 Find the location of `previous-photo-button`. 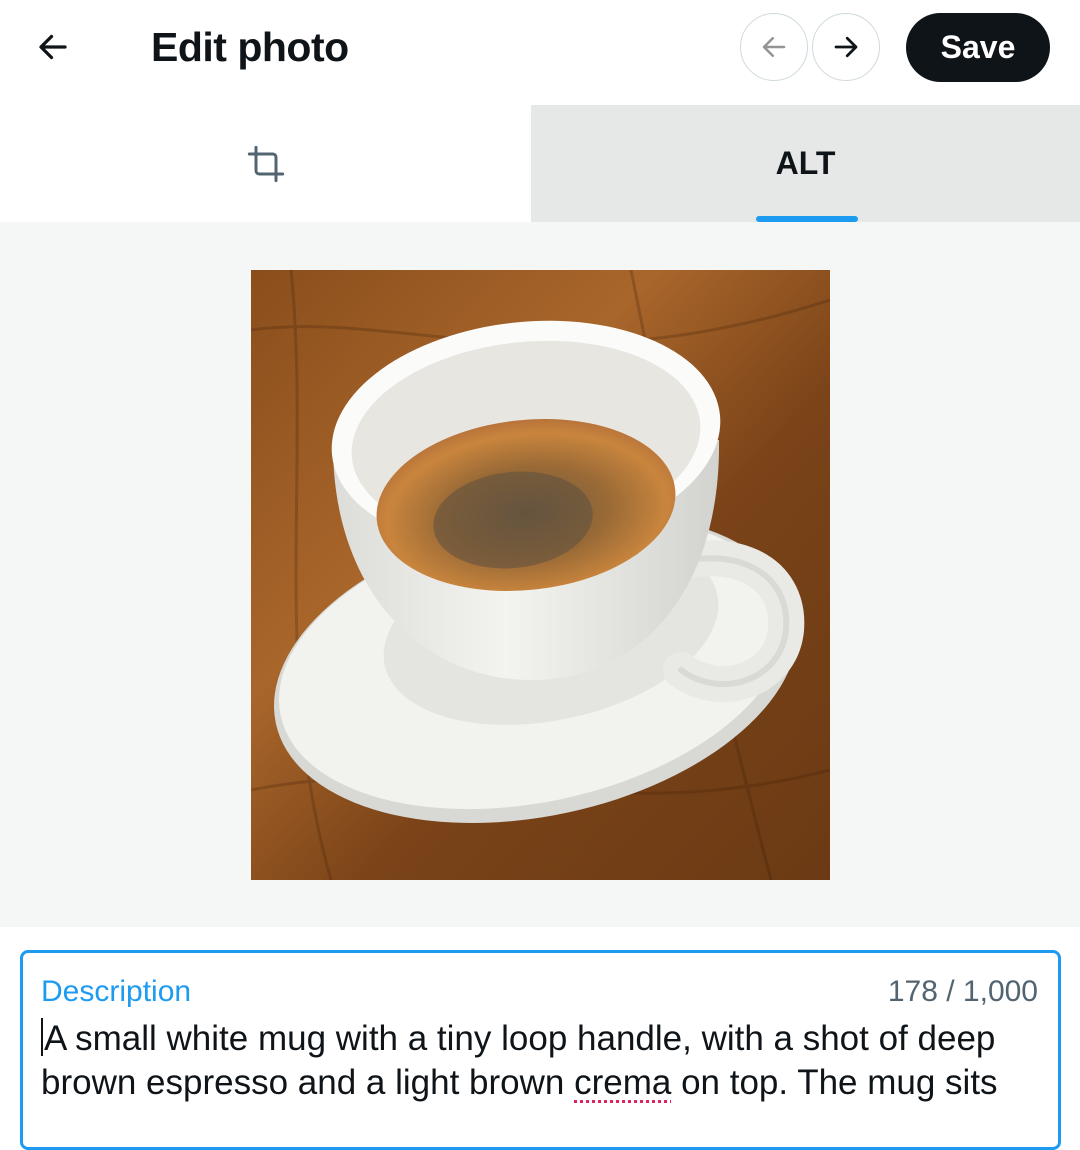

previous-photo-button is located at coordinates (774, 47).